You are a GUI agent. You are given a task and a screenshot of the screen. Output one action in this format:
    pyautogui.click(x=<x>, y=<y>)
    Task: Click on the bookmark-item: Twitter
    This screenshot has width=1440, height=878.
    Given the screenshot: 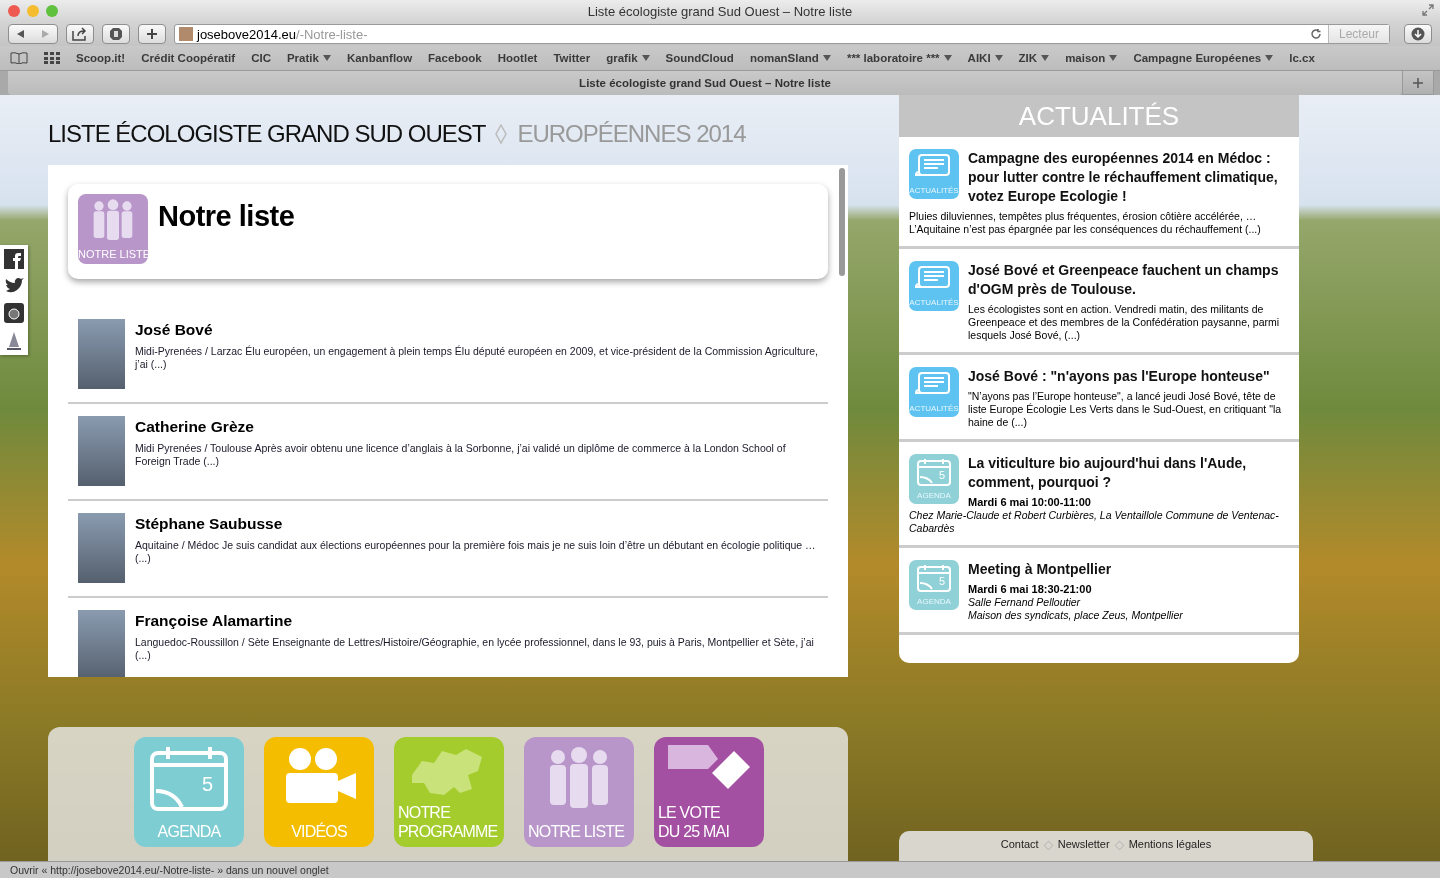 What is the action you would take?
    pyautogui.click(x=572, y=58)
    